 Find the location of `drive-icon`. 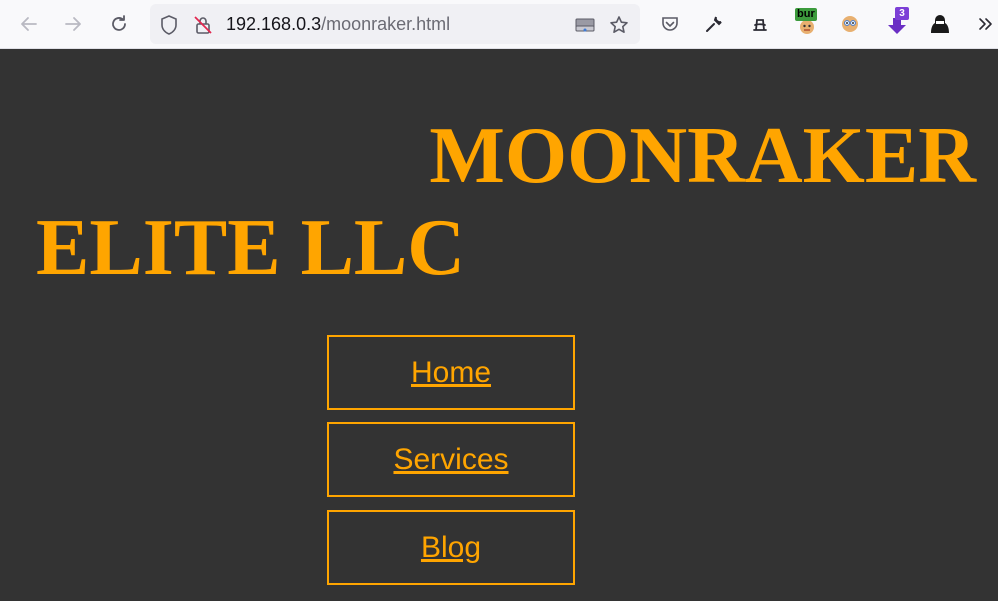

drive-icon is located at coordinates (585, 25).